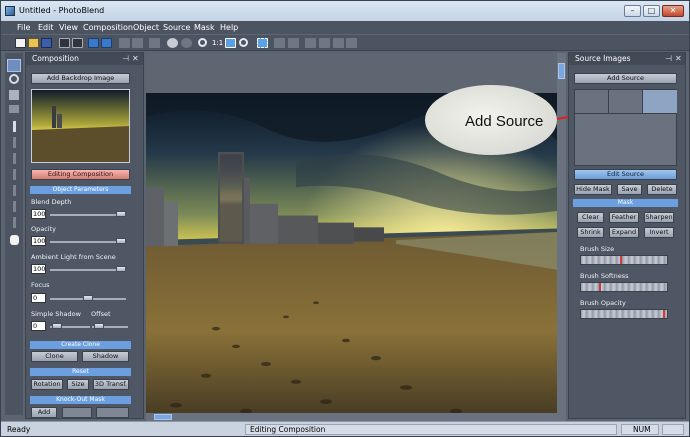 This screenshot has width=690, height=437. Describe the element at coordinates (668, 59) in the screenshot. I see `source-pin-icon: ⊣` at that location.